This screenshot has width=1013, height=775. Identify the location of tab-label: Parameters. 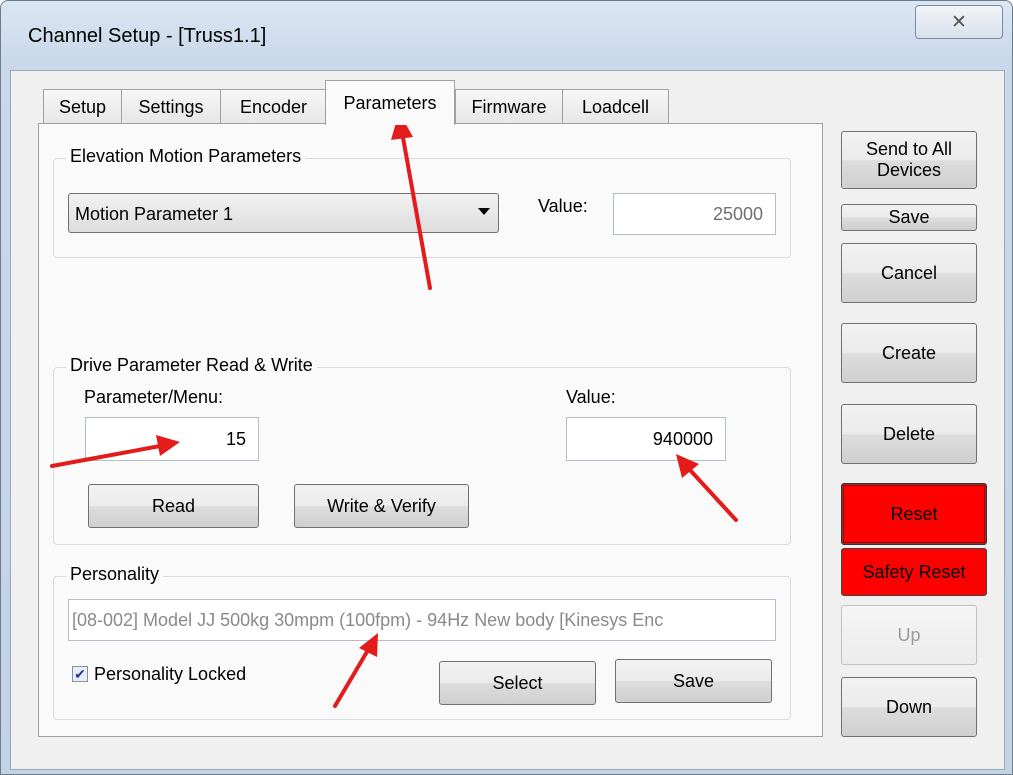
(390, 103).